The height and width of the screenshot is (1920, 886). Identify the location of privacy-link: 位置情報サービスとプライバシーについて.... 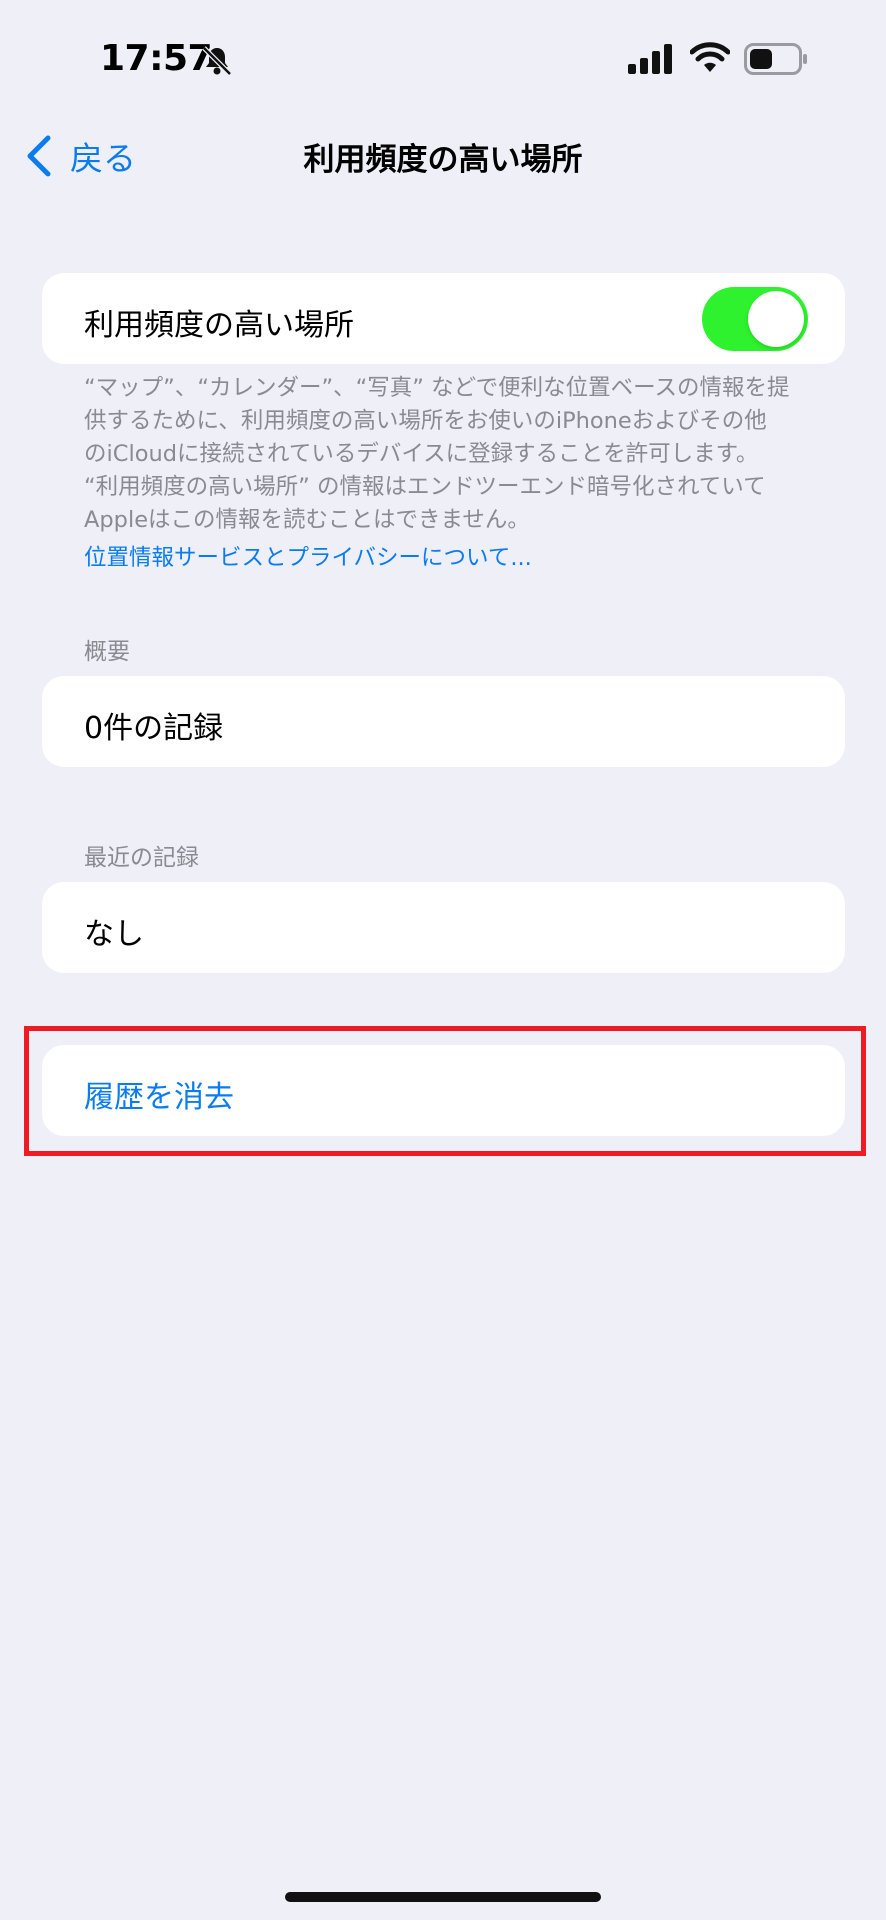
(308, 556).